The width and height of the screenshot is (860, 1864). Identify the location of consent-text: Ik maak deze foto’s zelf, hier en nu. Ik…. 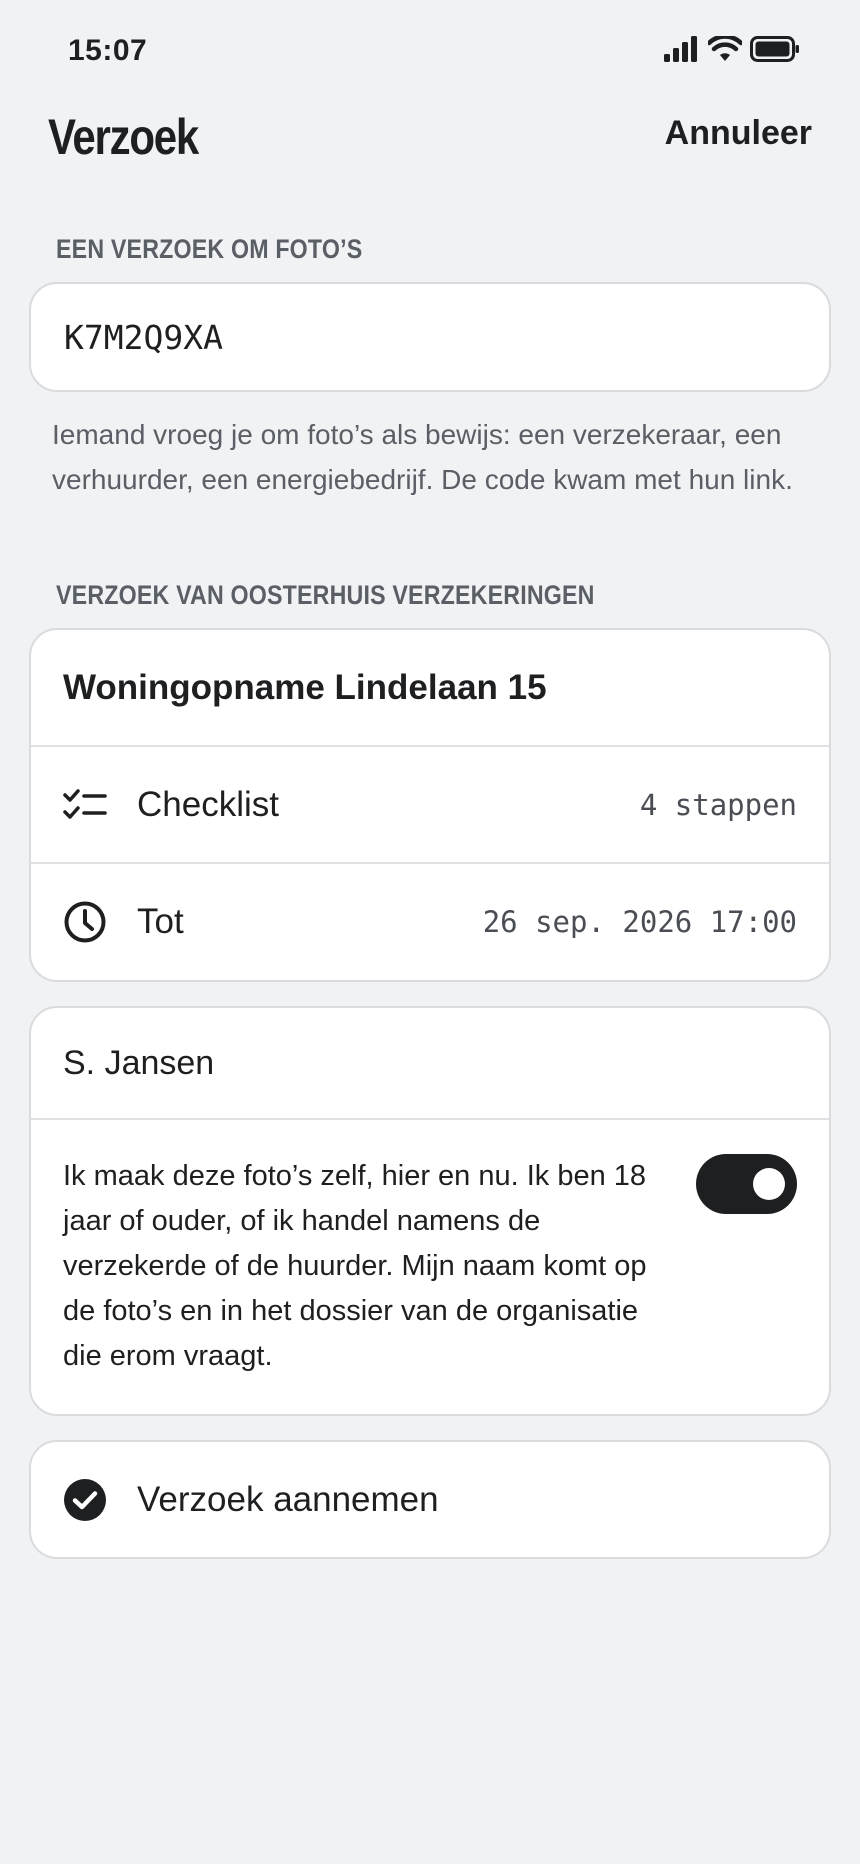
(355, 1266).